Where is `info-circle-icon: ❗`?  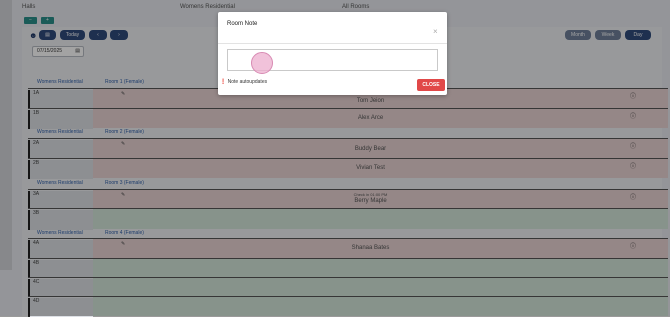
info-circle-icon: ❗ is located at coordinates (223, 82).